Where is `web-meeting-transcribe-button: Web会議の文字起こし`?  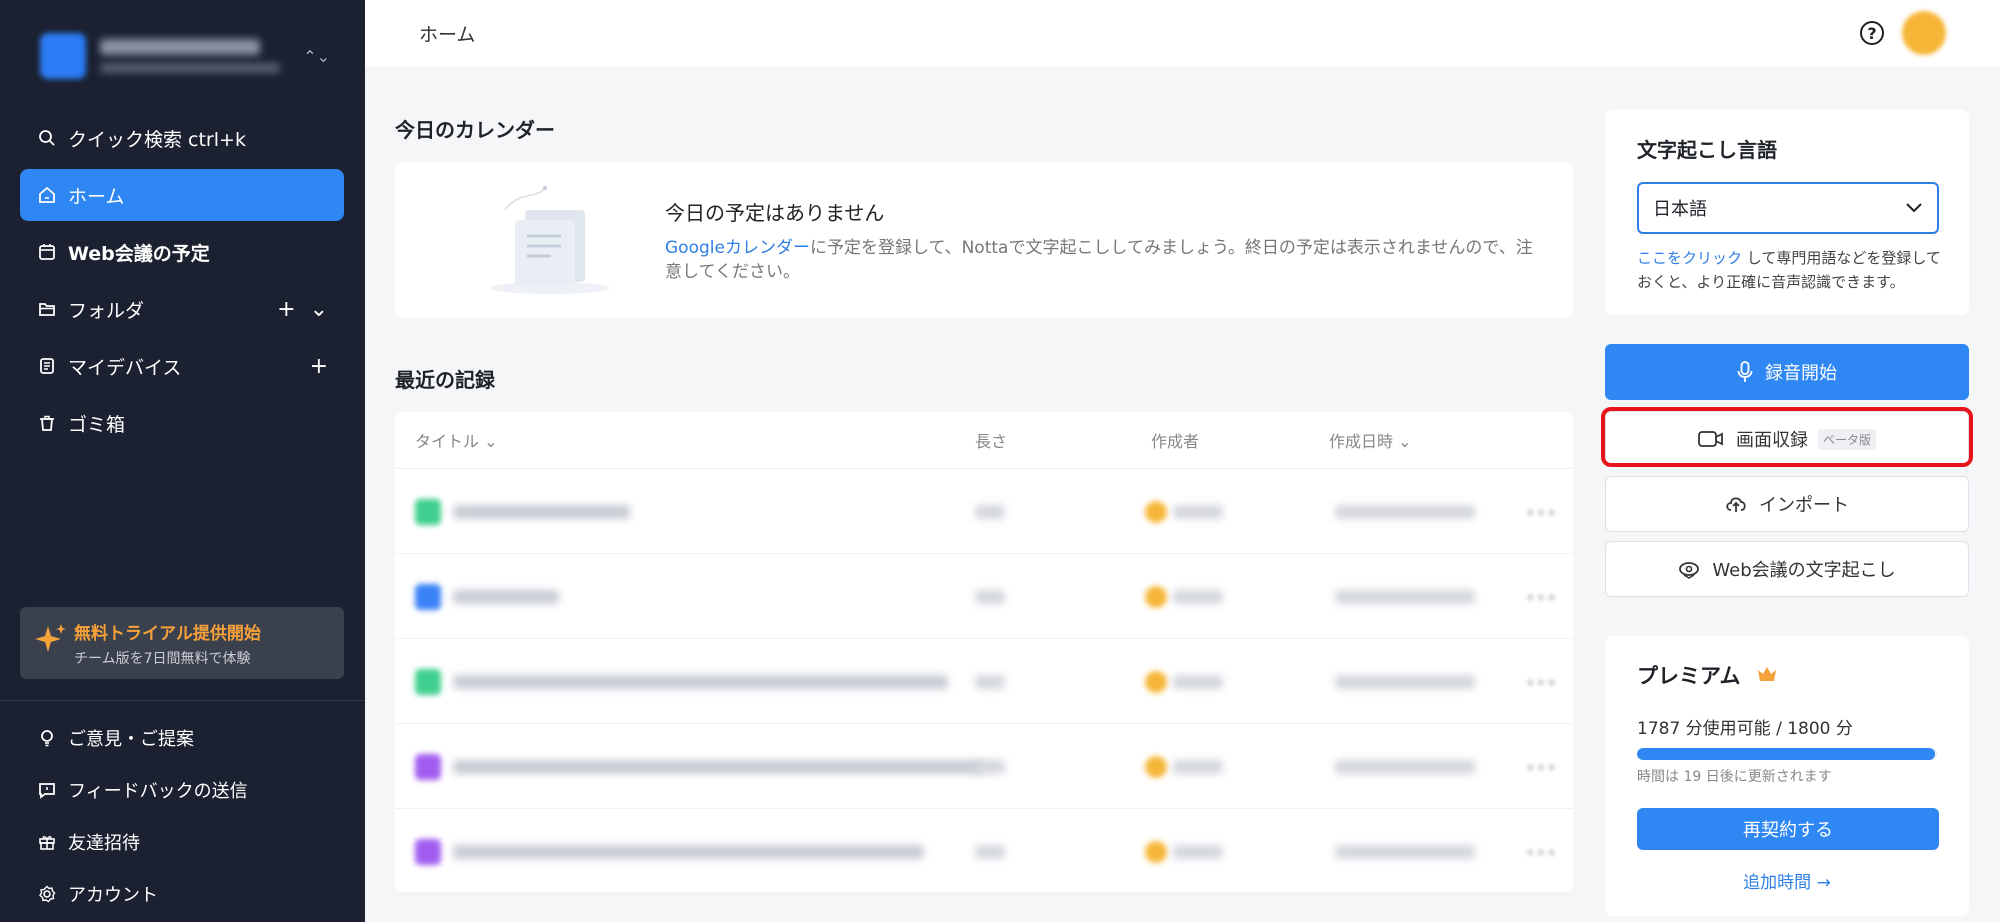
web-meeting-transcribe-button: Web会議の文字起こし is located at coordinates (1787, 569).